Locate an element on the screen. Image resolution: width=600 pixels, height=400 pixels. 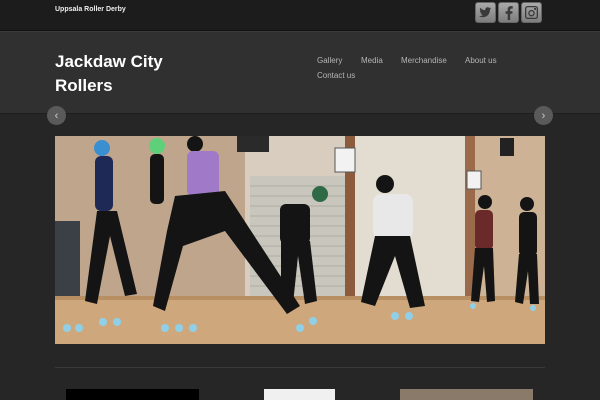
nav-item-gallery: Gallery is located at coordinates (329, 60).